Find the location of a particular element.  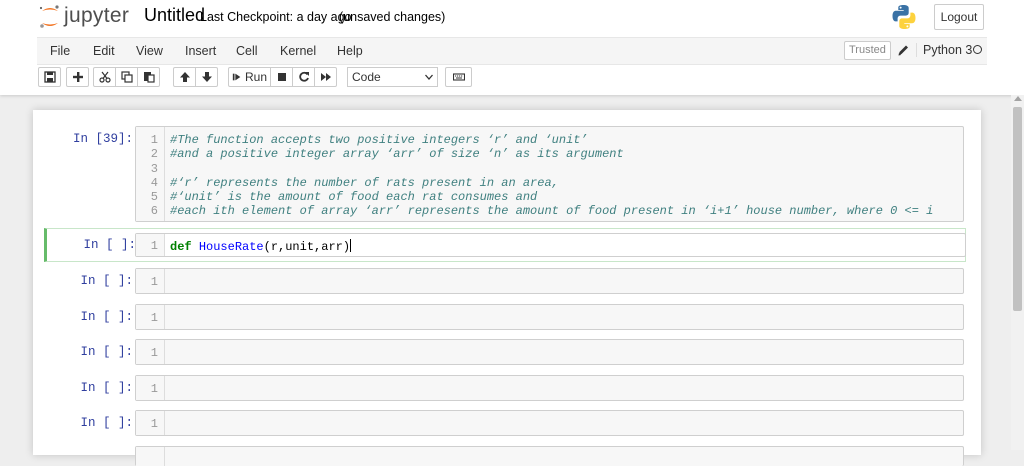

jupyter-logo-icon is located at coordinates (49, 16).